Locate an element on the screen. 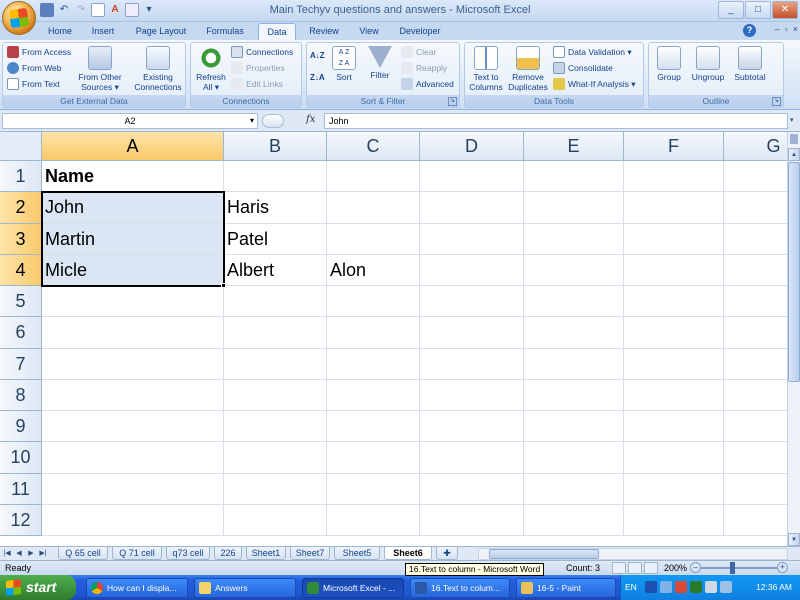  cell-e9 is located at coordinates (574, 427).